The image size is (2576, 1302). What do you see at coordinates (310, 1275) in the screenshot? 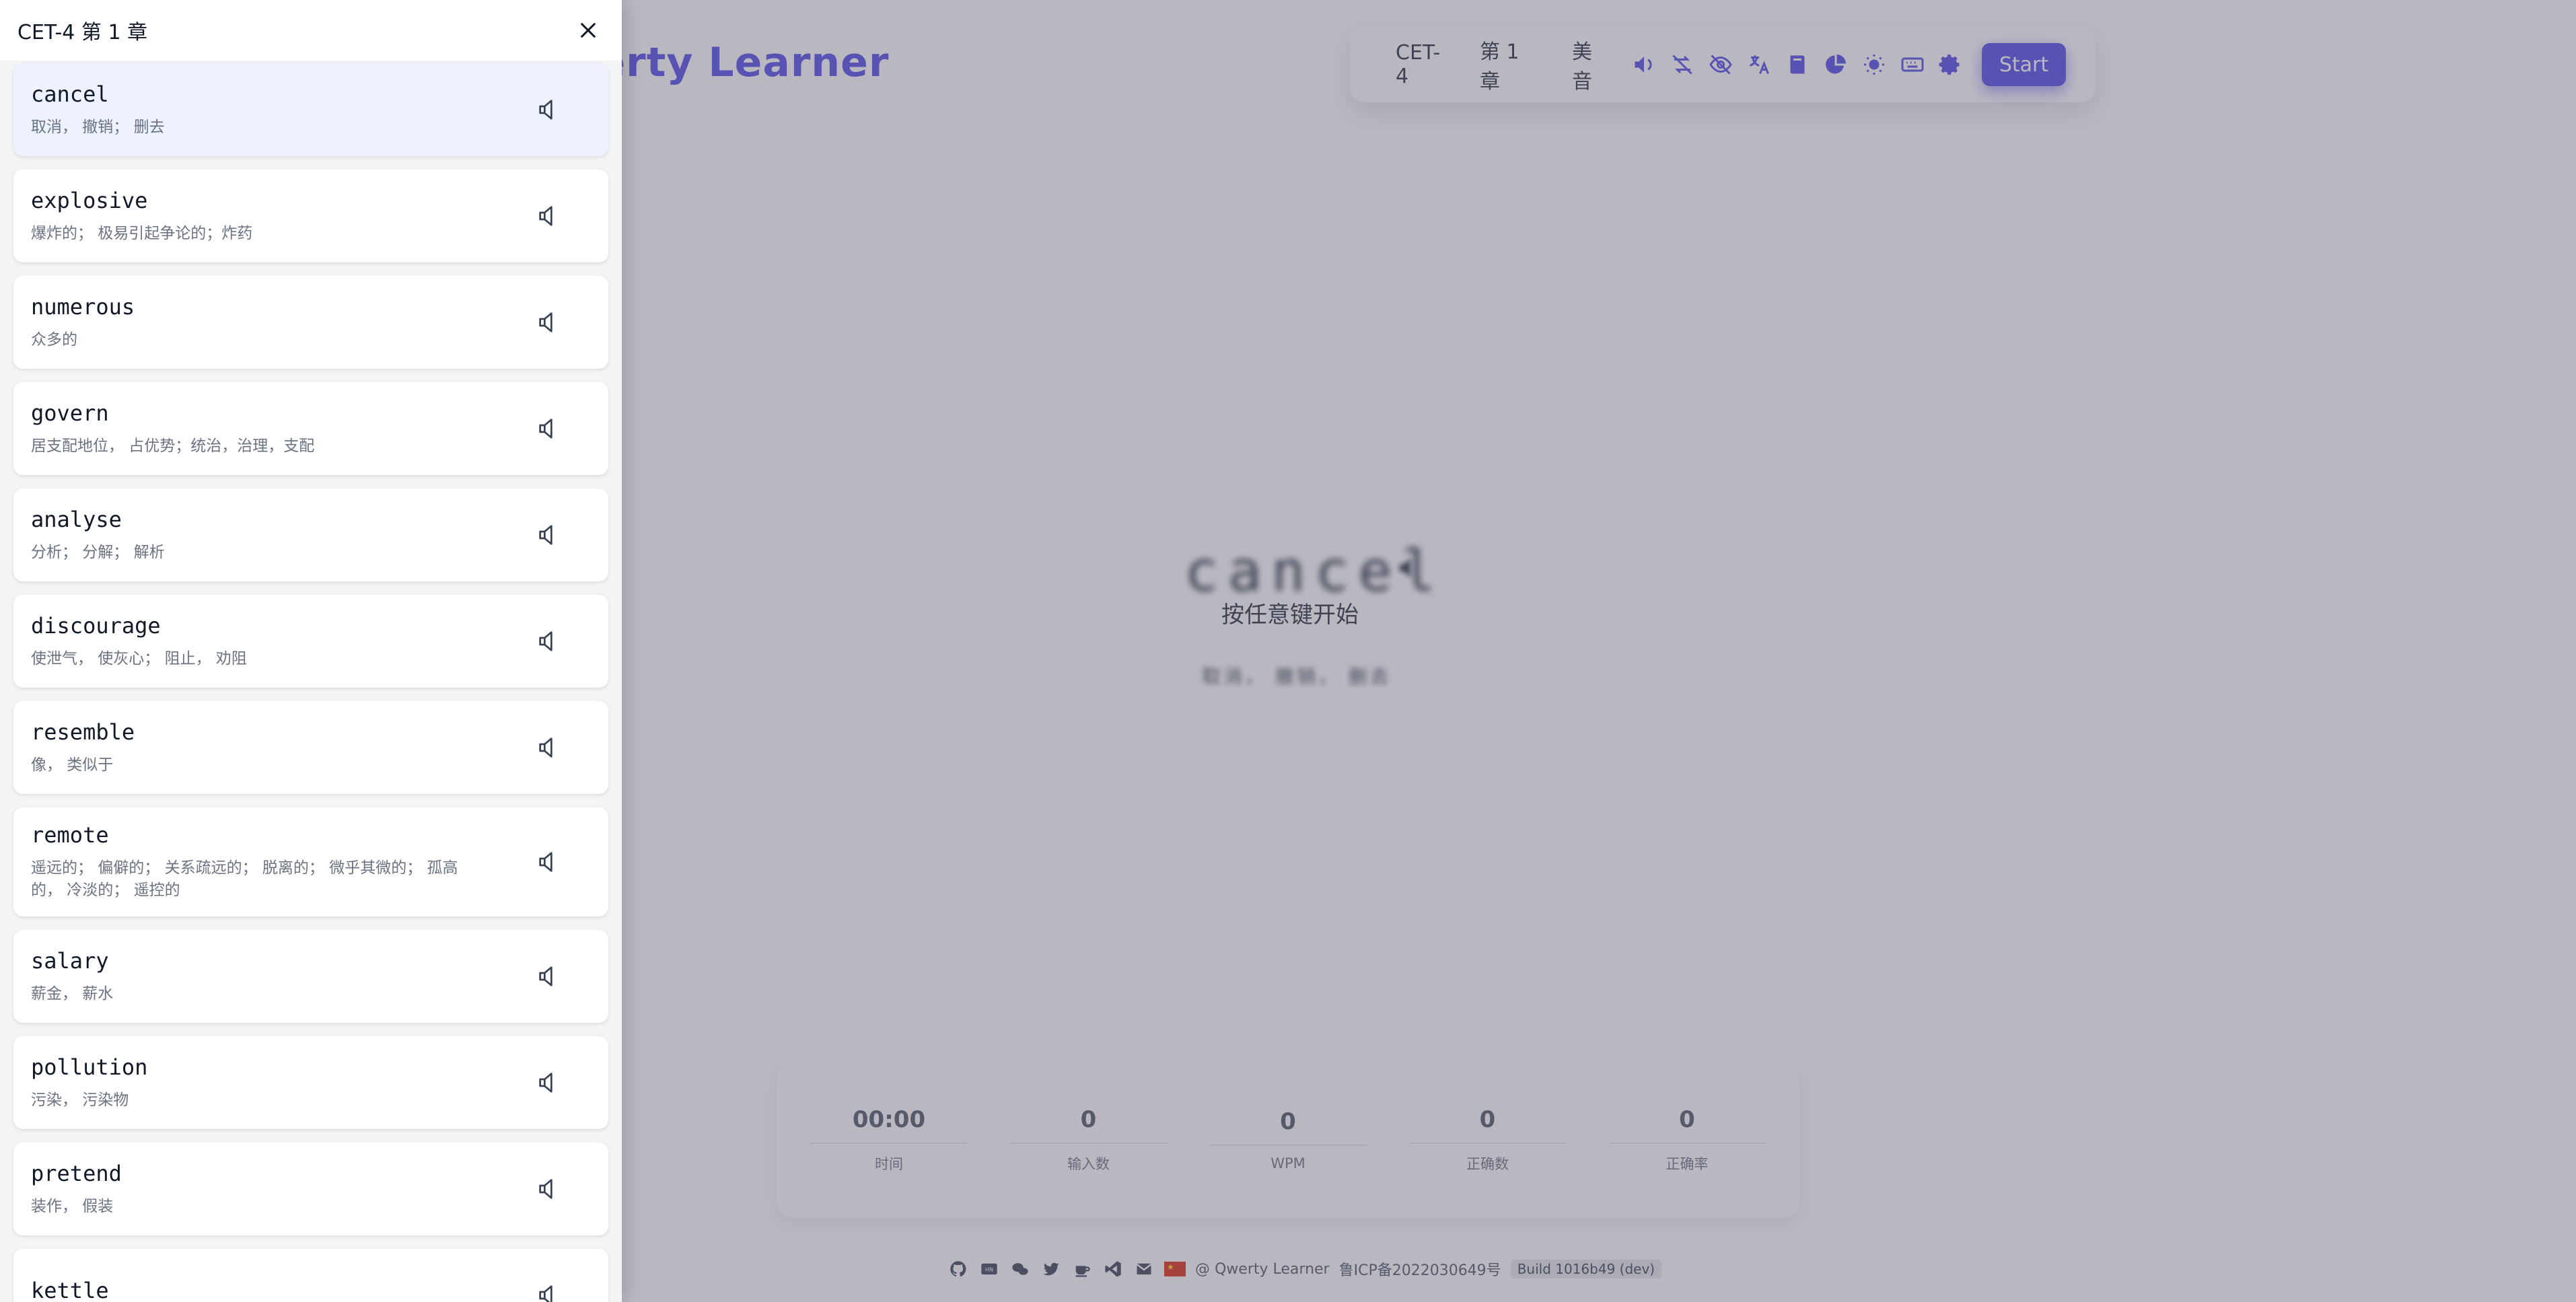
I see `word-list-item: kettle` at bounding box center [310, 1275].